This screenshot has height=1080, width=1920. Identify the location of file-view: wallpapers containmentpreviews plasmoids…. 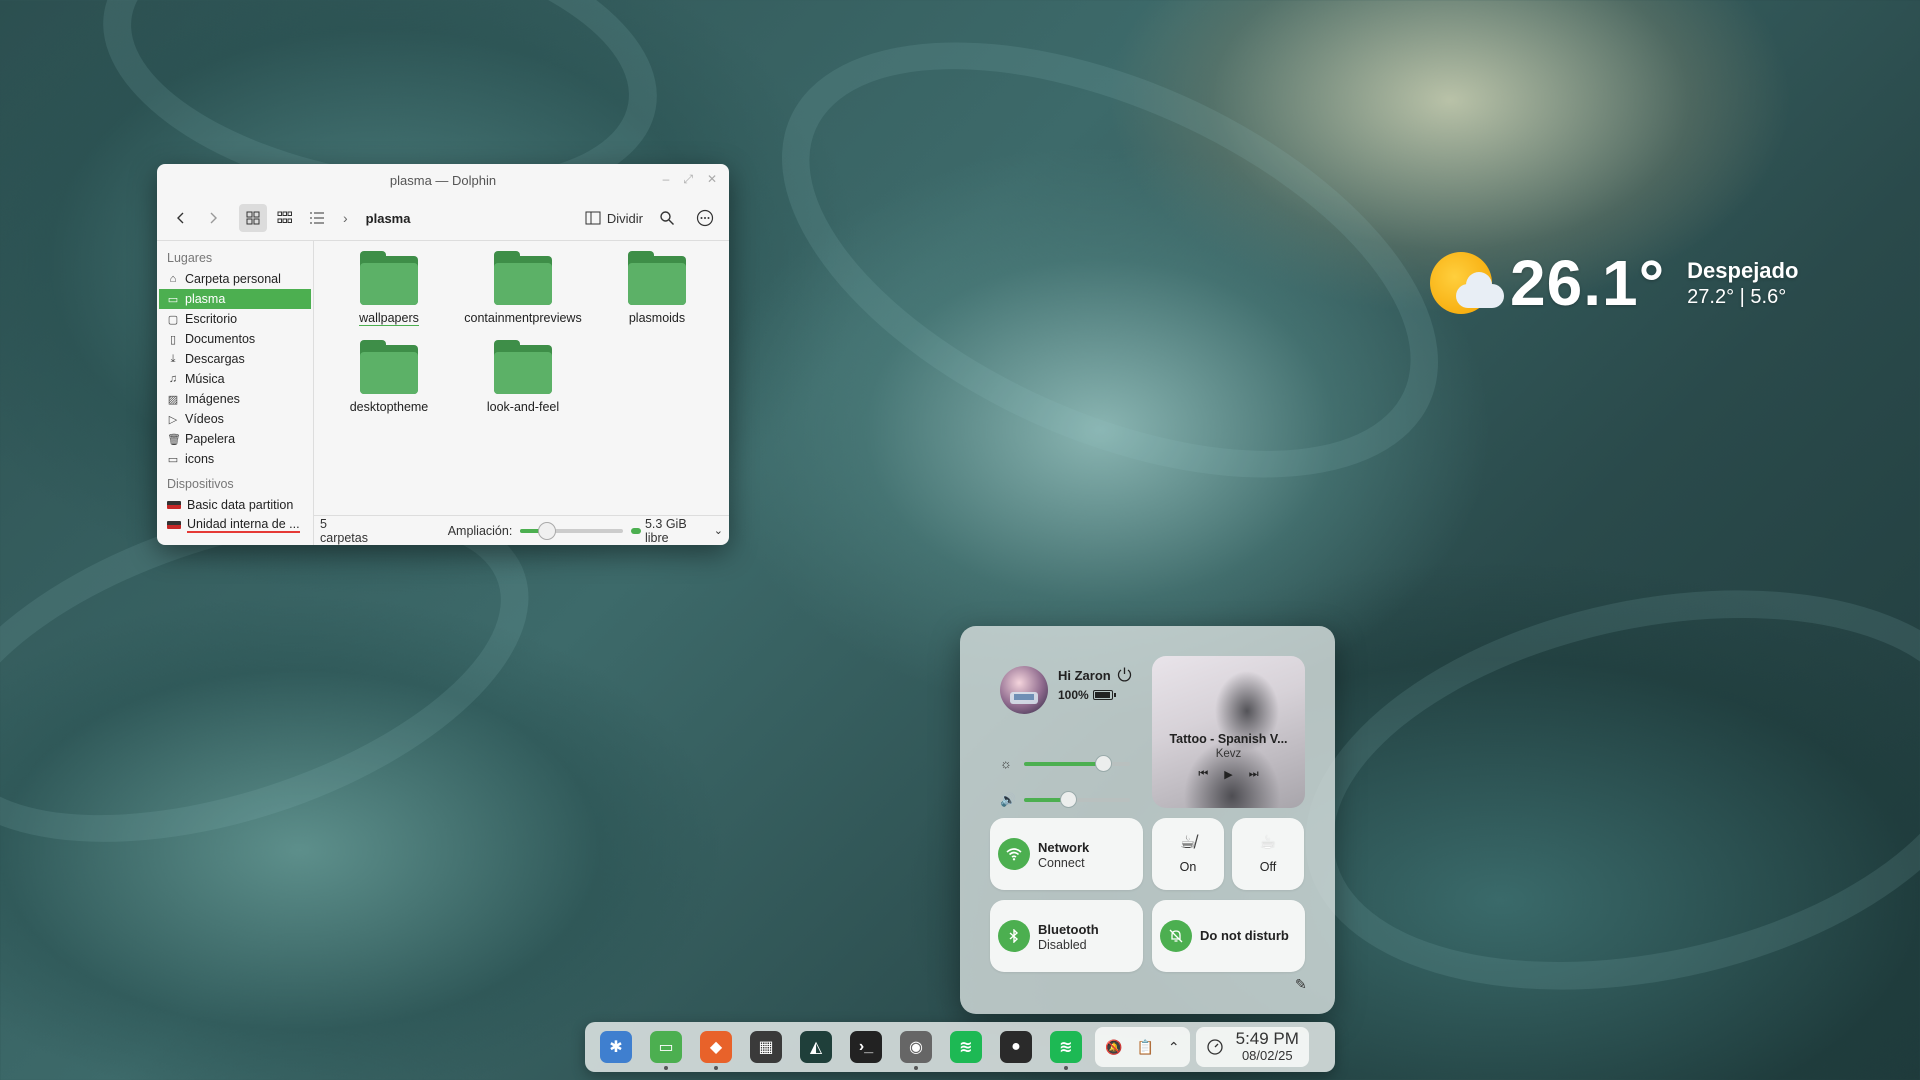
(521, 393).